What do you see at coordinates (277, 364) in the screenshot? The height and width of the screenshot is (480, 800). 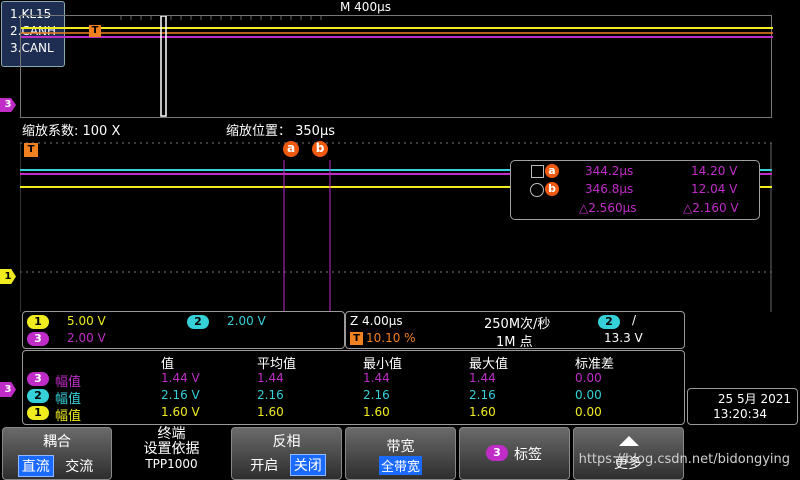 I see `header-mean: 平均值` at bounding box center [277, 364].